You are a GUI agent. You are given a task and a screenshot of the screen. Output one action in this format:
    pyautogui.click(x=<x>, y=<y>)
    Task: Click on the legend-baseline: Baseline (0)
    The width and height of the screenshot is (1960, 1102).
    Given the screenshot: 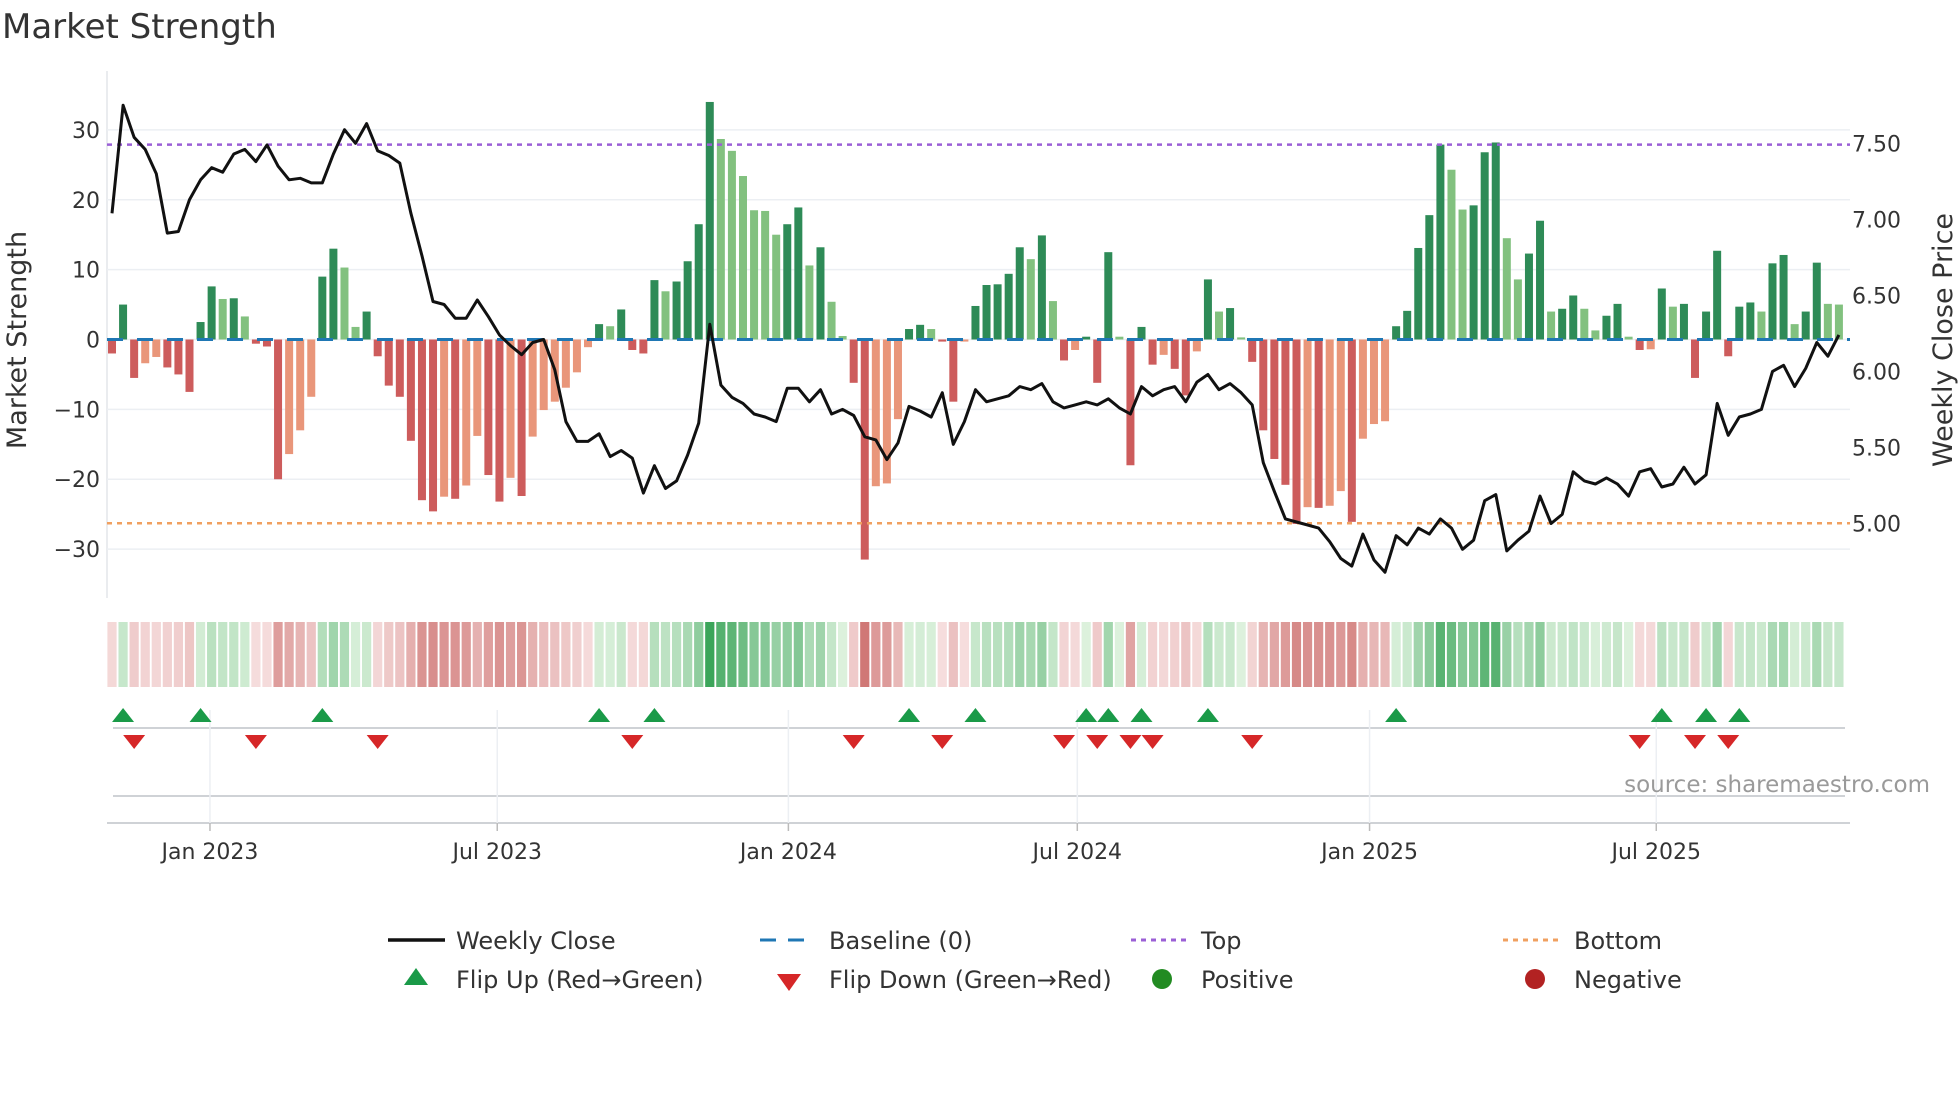 What is the action you would take?
    pyautogui.click(x=900, y=941)
    